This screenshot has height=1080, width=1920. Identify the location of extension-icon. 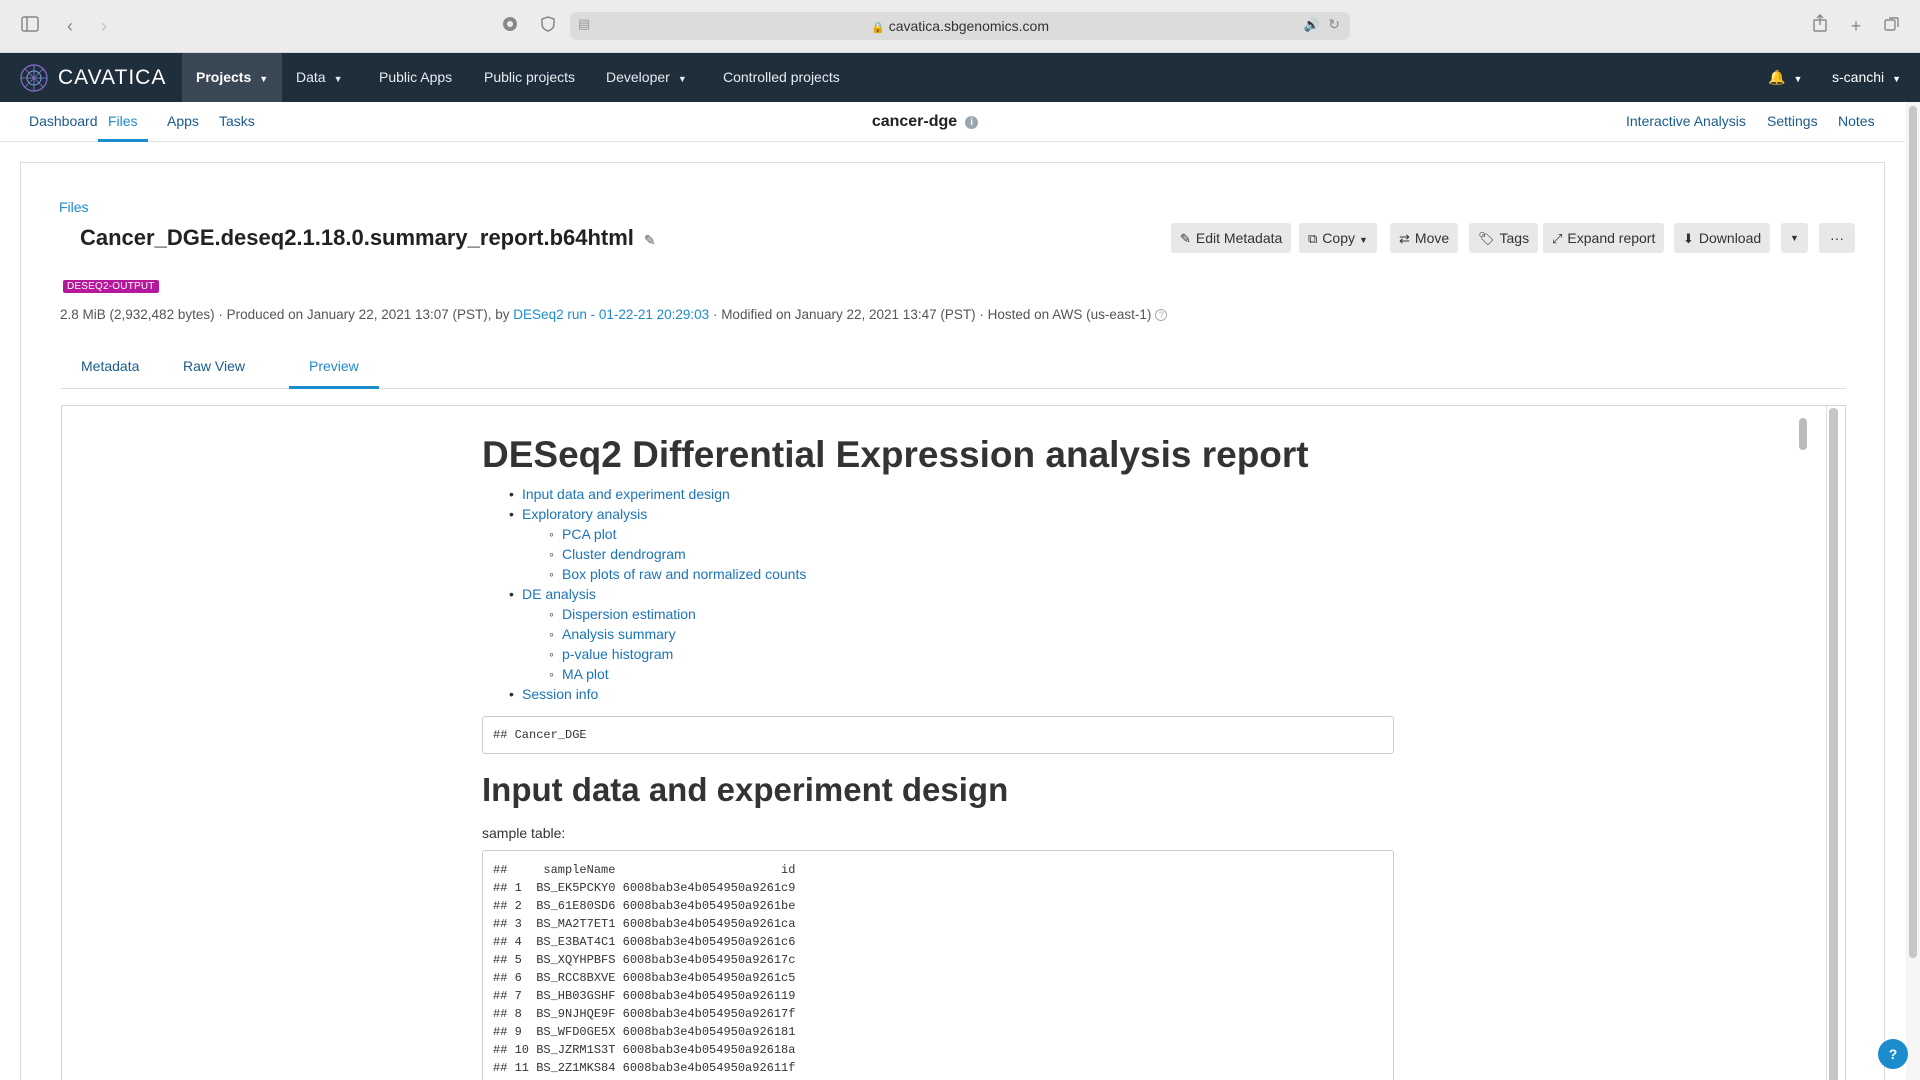
(510, 26).